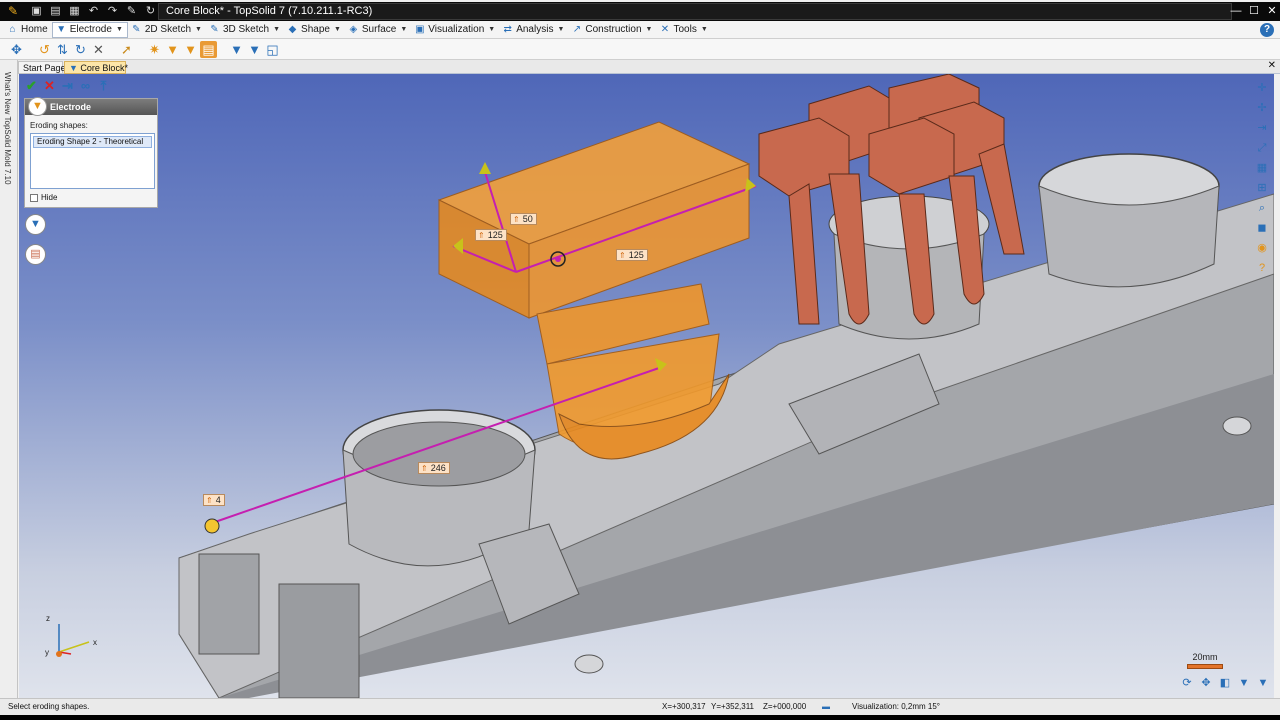  Describe the element at coordinates (272, 49) in the screenshot. I see `electrode-export-icon: ◱` at that location.